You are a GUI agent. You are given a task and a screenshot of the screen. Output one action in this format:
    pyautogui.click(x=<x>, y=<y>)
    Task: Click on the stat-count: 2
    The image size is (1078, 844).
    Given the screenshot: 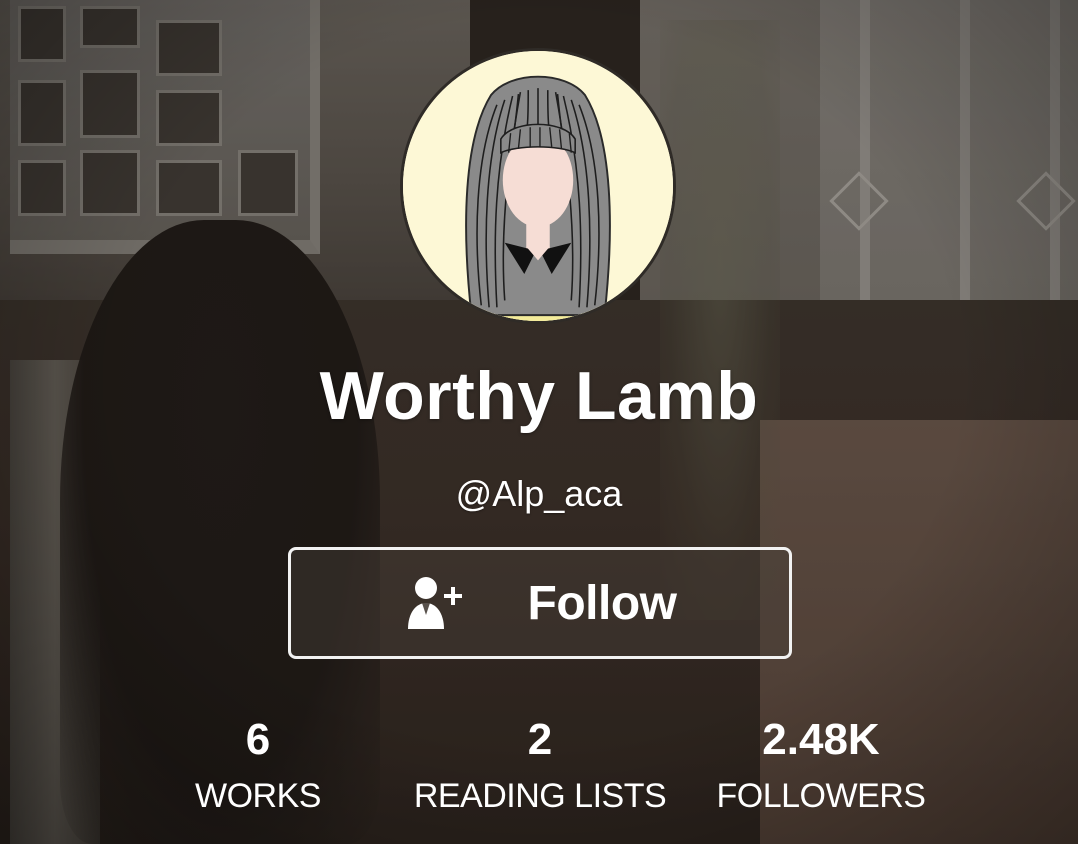 What is the action you would take?
    pyautogui.click(x=540, y=739)
    